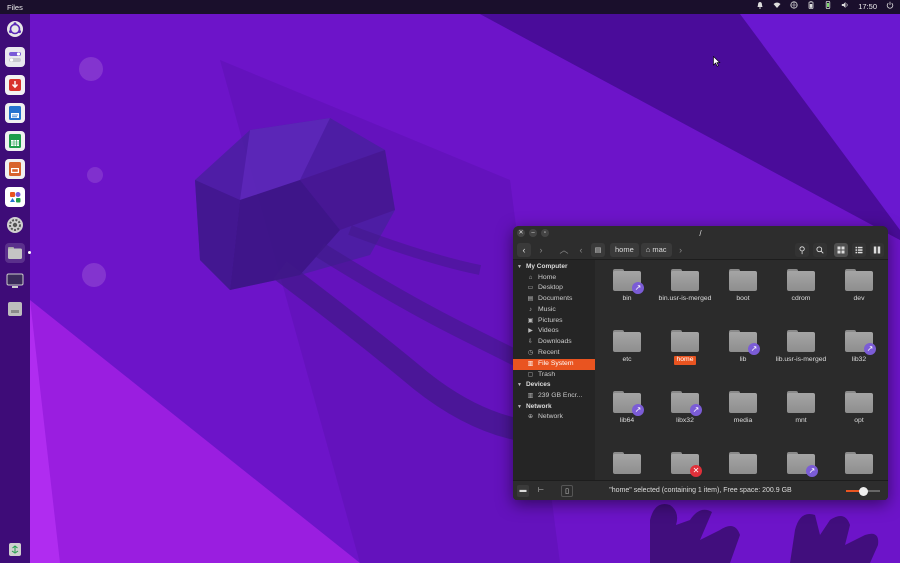 The width and height of the screenshot is (900, 563). I want to click on sidebar-item-home: ⌂ Home, so click(554, 278).